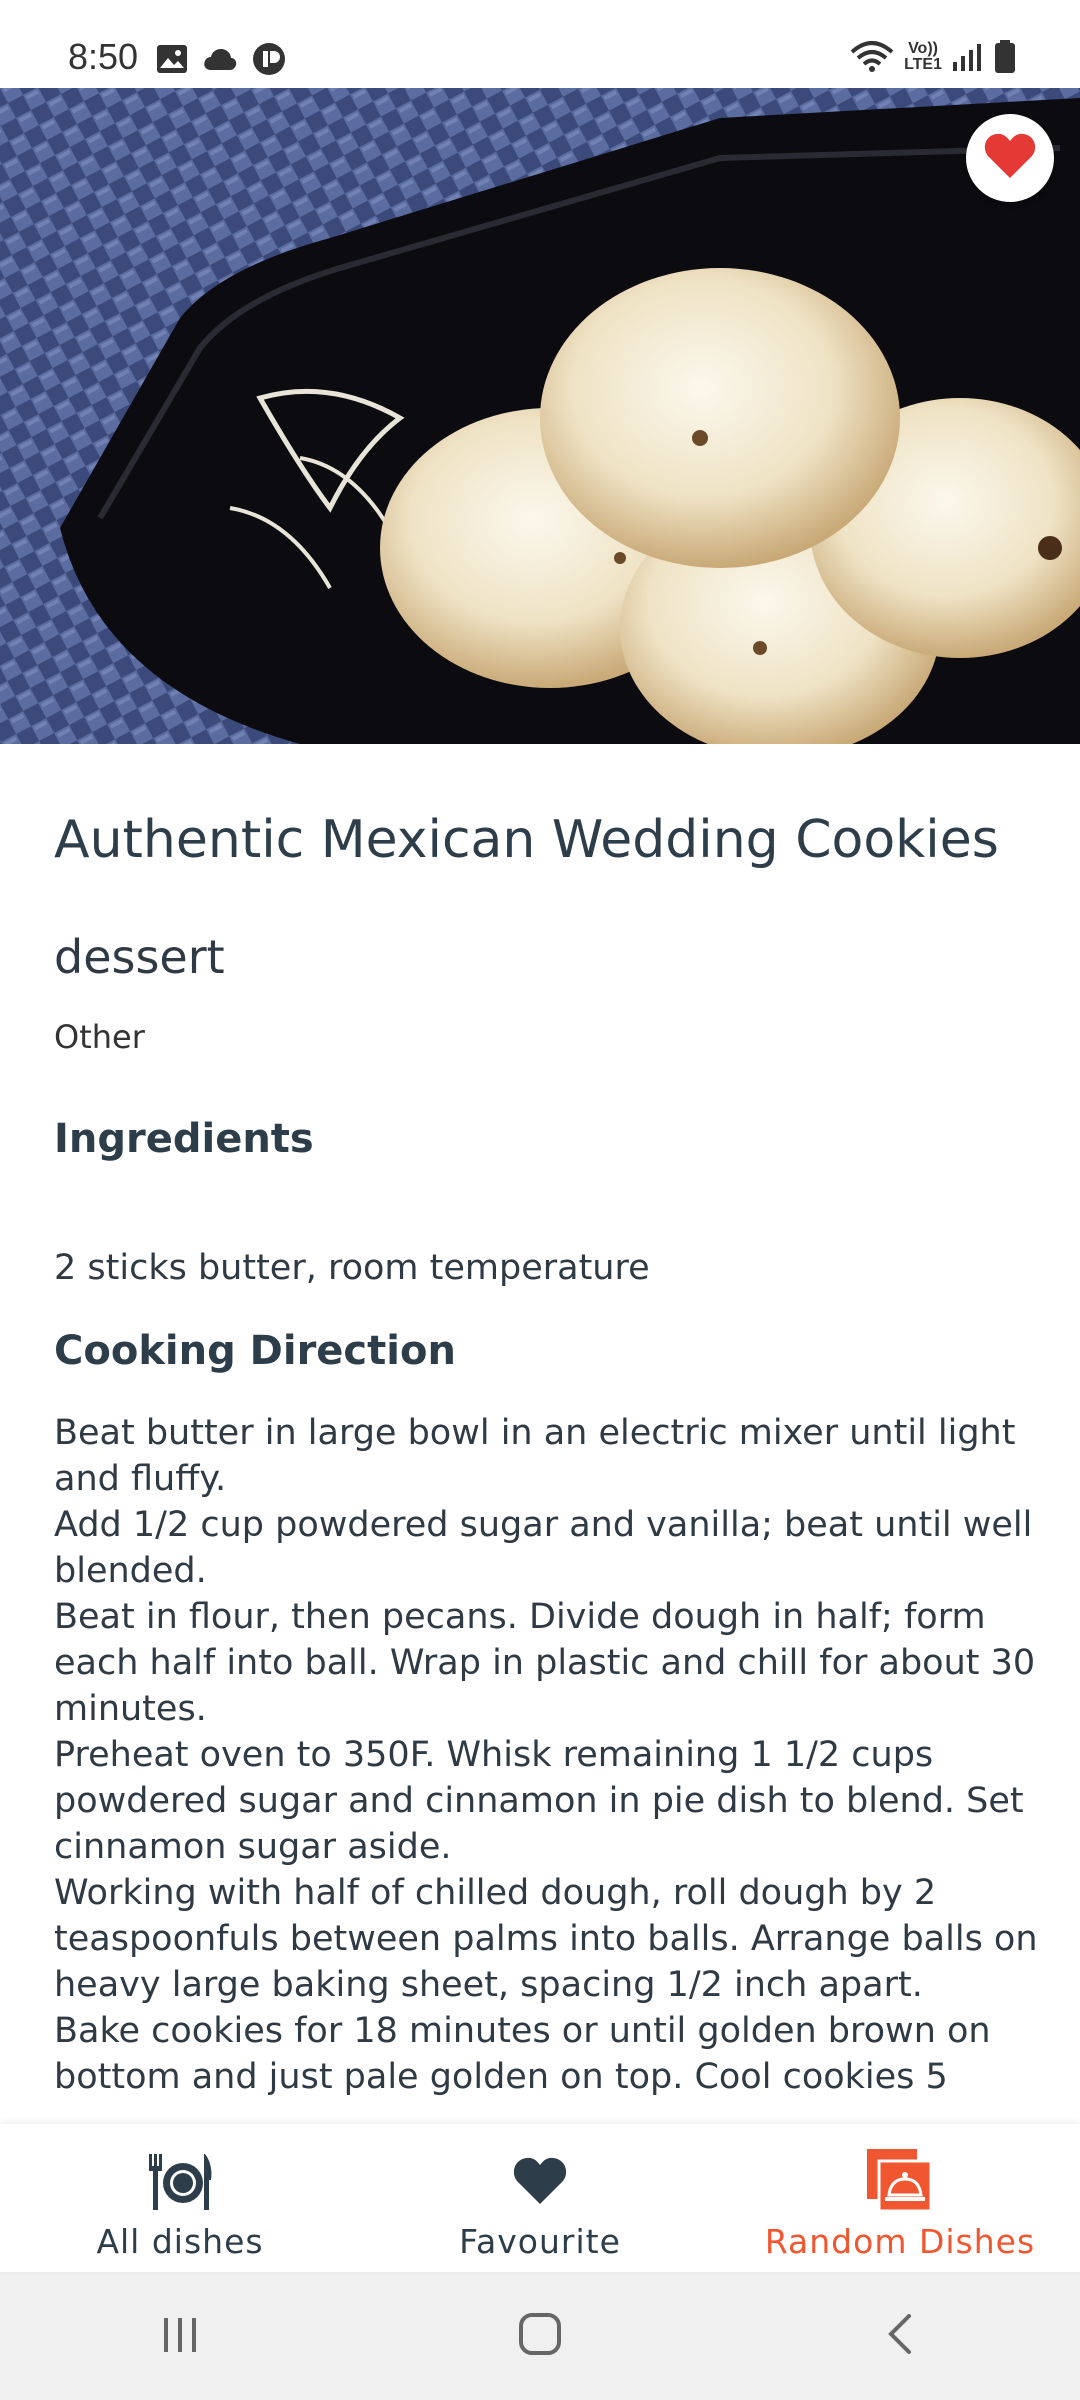 The image size is (1080, 2400). I want to click on cooking-direction-heading: Cooking Direction, so click(255, 1351).